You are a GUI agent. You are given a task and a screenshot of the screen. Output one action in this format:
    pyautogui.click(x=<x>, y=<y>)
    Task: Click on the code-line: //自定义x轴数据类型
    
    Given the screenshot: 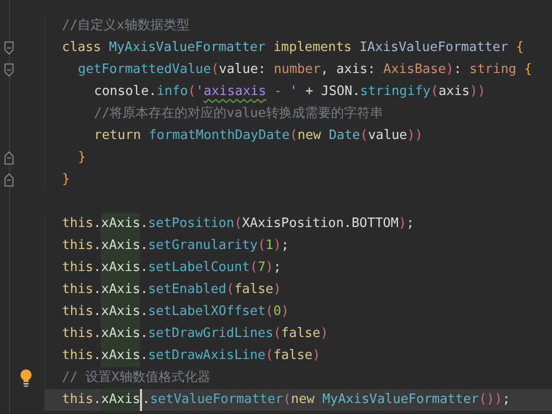 What is the action you would take?
    pyautogui.click(x=125, y=26)
    